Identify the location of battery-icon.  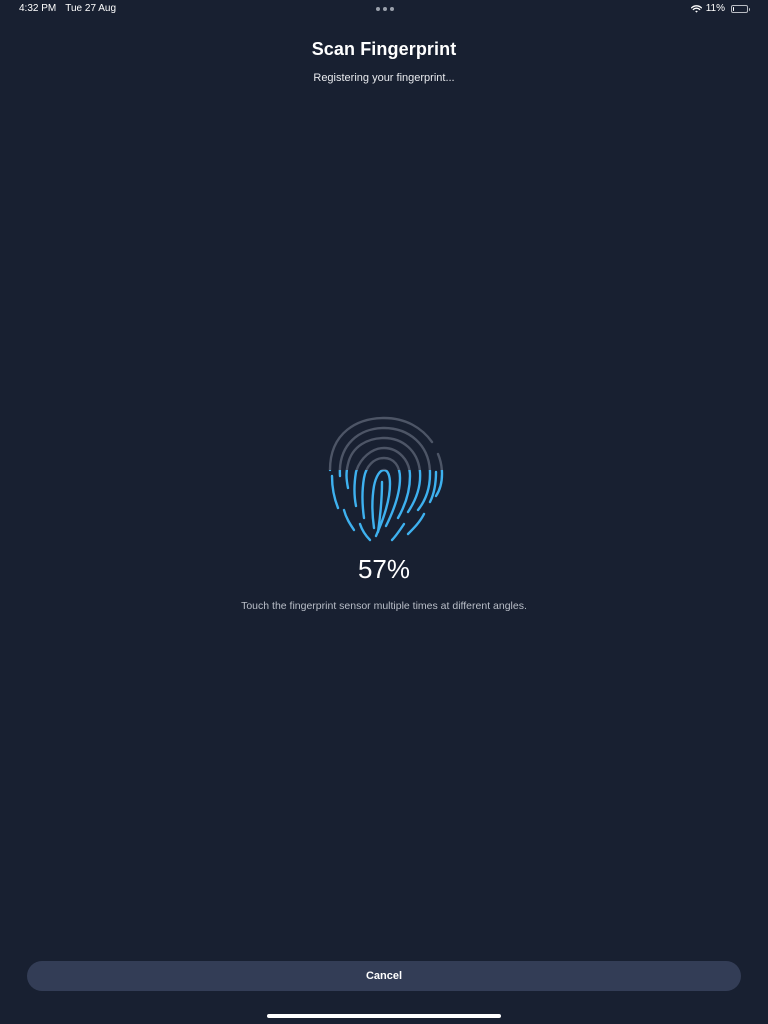
(740, 8).